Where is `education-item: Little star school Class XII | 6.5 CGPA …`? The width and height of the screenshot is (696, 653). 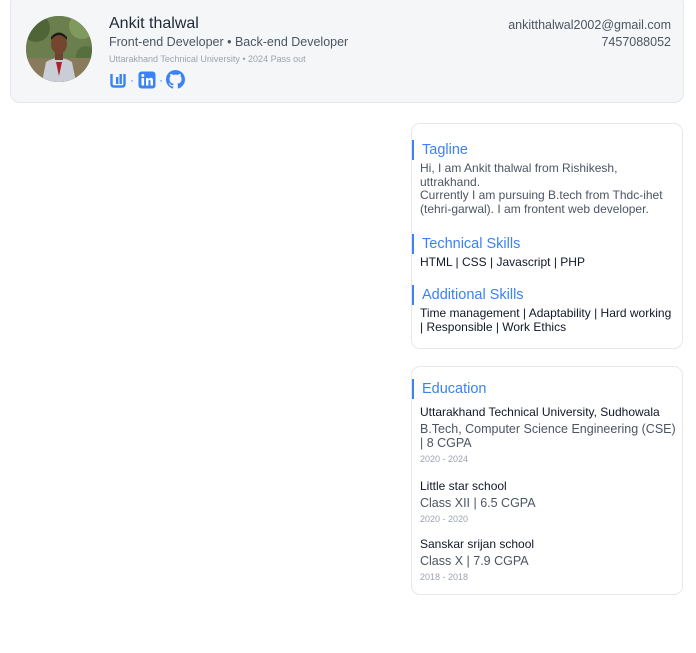
education-item: Little star school Class XII | 6.5 CGPA … is located at coordinates (549, 502).